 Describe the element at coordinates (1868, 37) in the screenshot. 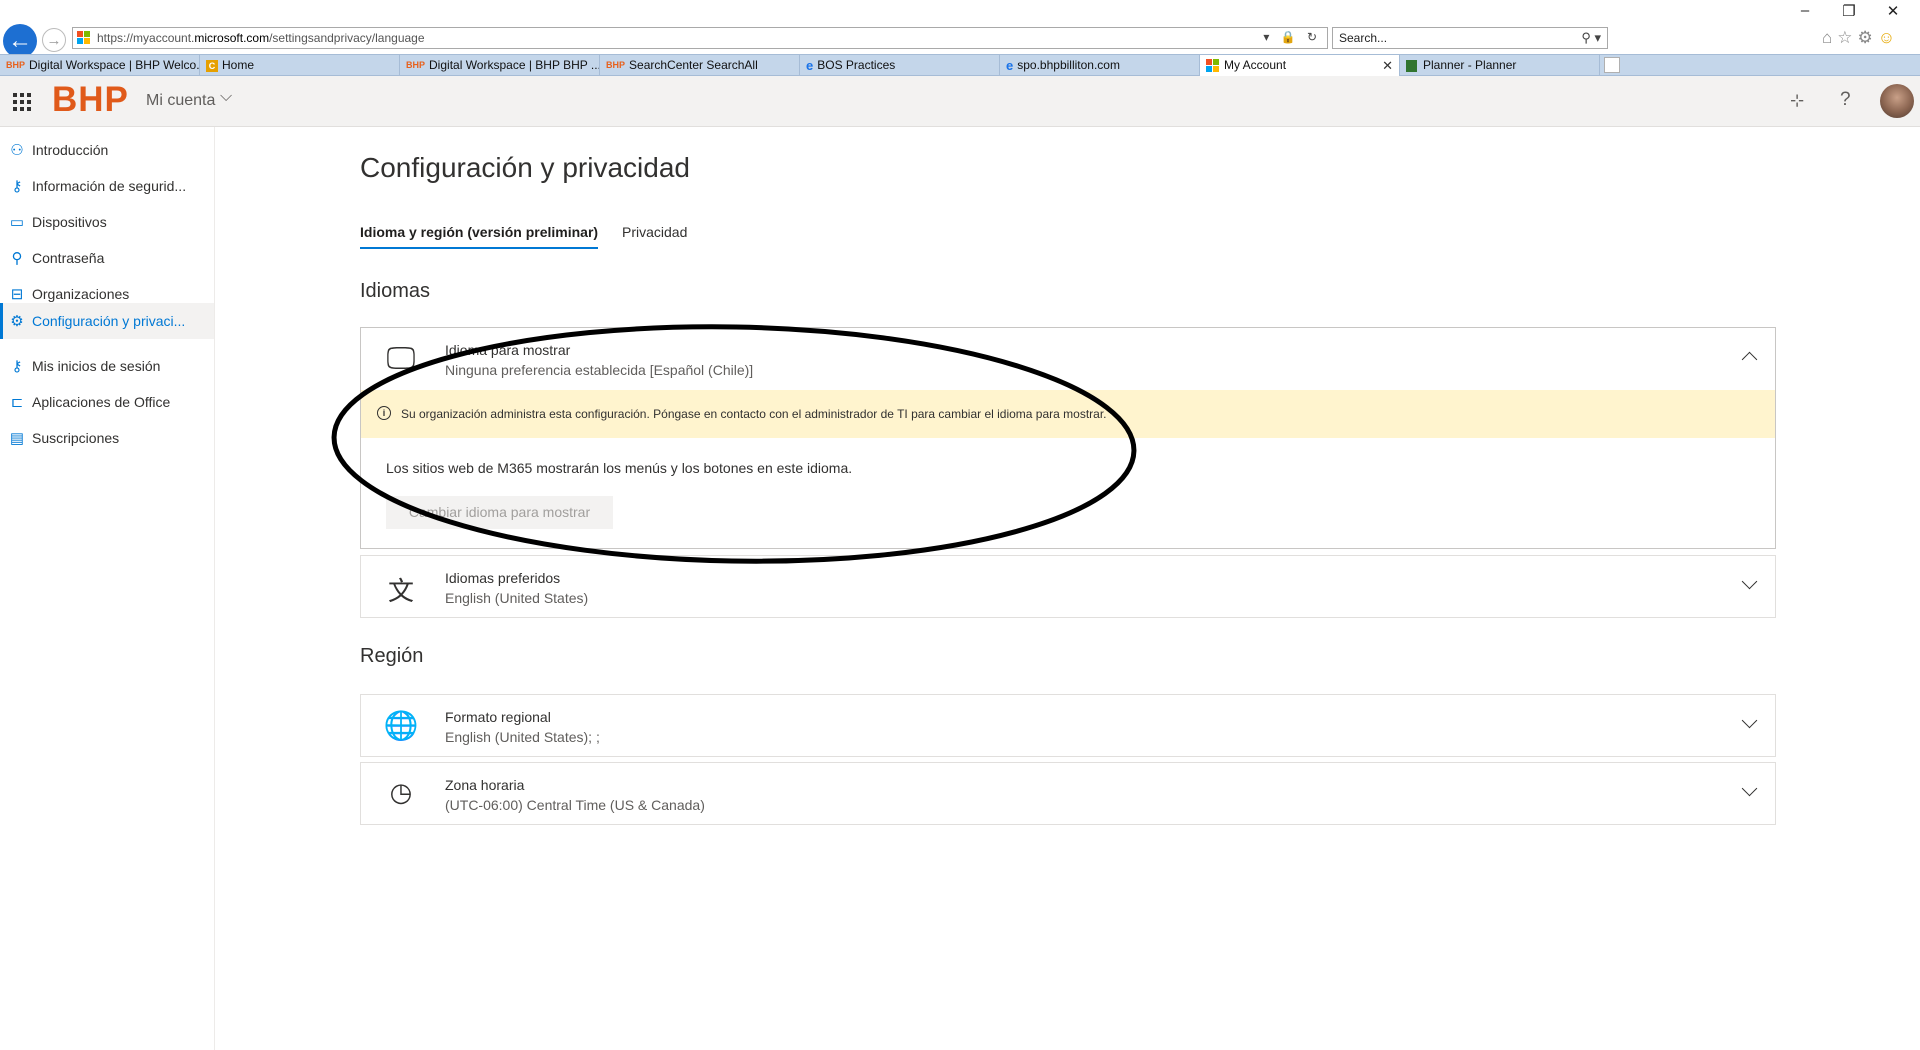

I see `settings-gear-icon: ⚙` at that location.